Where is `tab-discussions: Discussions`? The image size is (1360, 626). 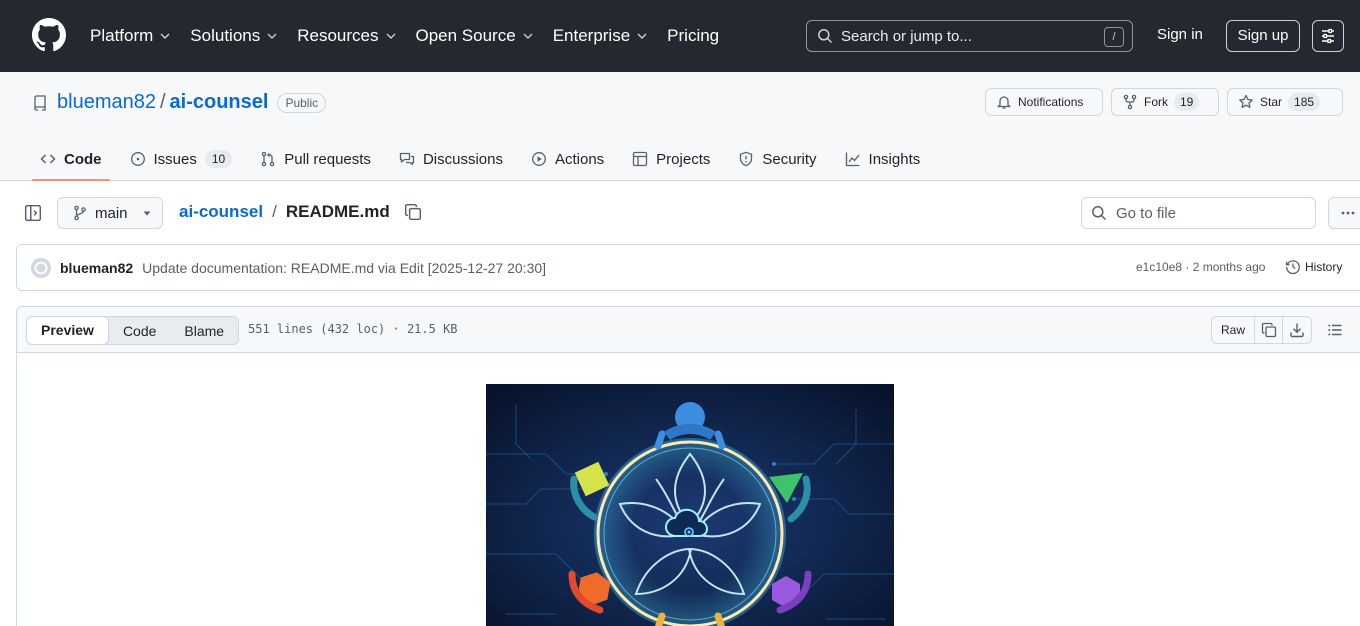
tab-discussions: Discussions is located at coordinates (451, 159).